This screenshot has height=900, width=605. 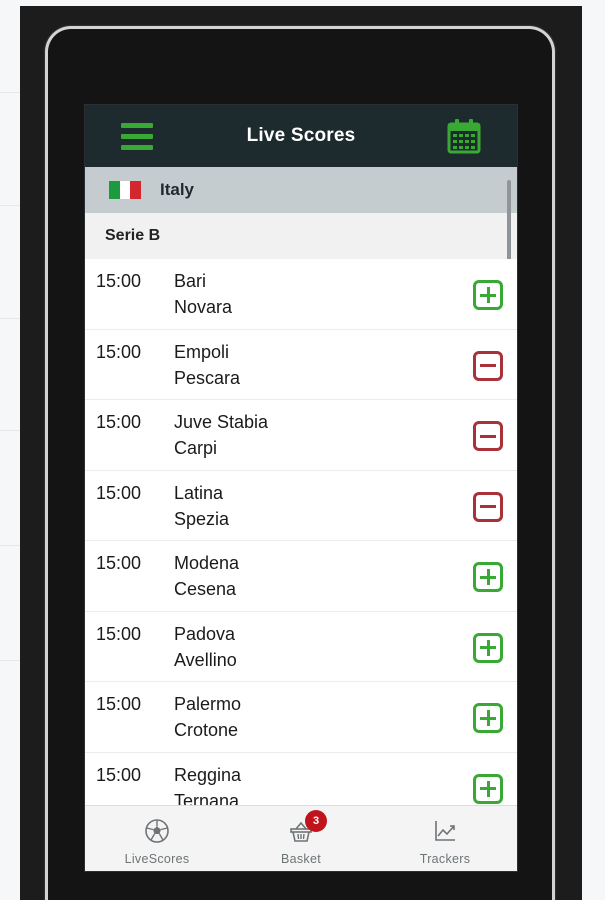 I want to click on match-row: 15:00 Modena Cesena, so click(x=301, y=576).